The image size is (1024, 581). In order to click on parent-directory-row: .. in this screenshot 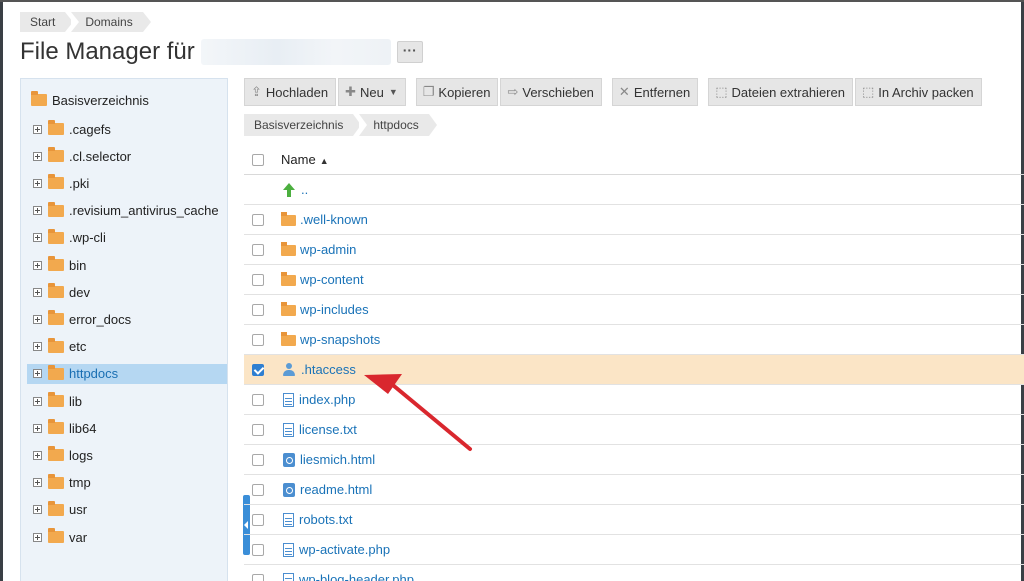, I will do `click(634, 190)`.